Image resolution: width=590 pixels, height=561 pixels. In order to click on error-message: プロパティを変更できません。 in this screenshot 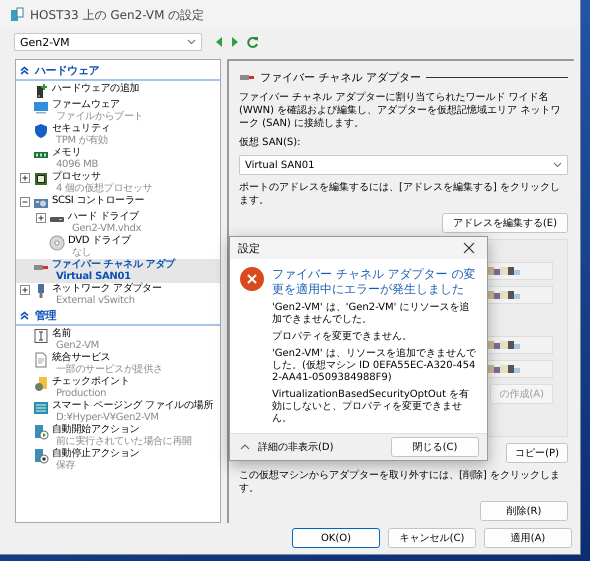, I will do `click(342, 337)`.